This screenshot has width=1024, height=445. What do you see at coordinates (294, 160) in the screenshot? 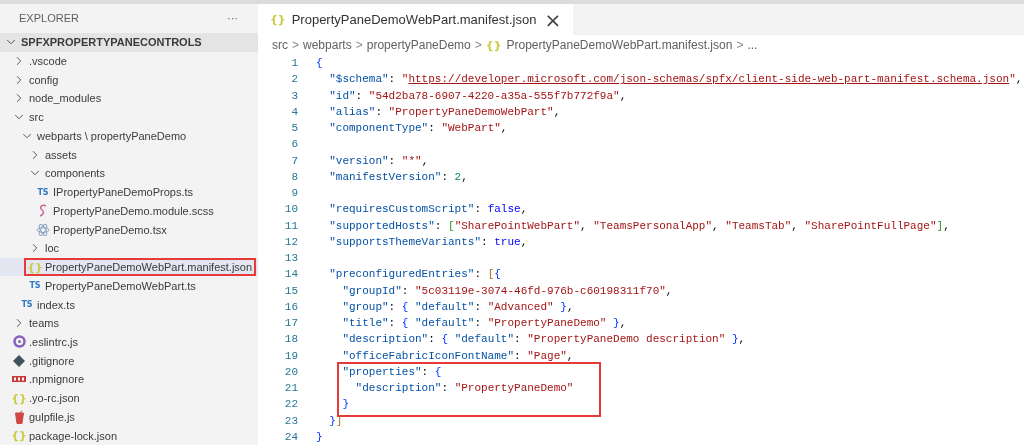
I see `line-number: 7` at bounding box center [294, 160].